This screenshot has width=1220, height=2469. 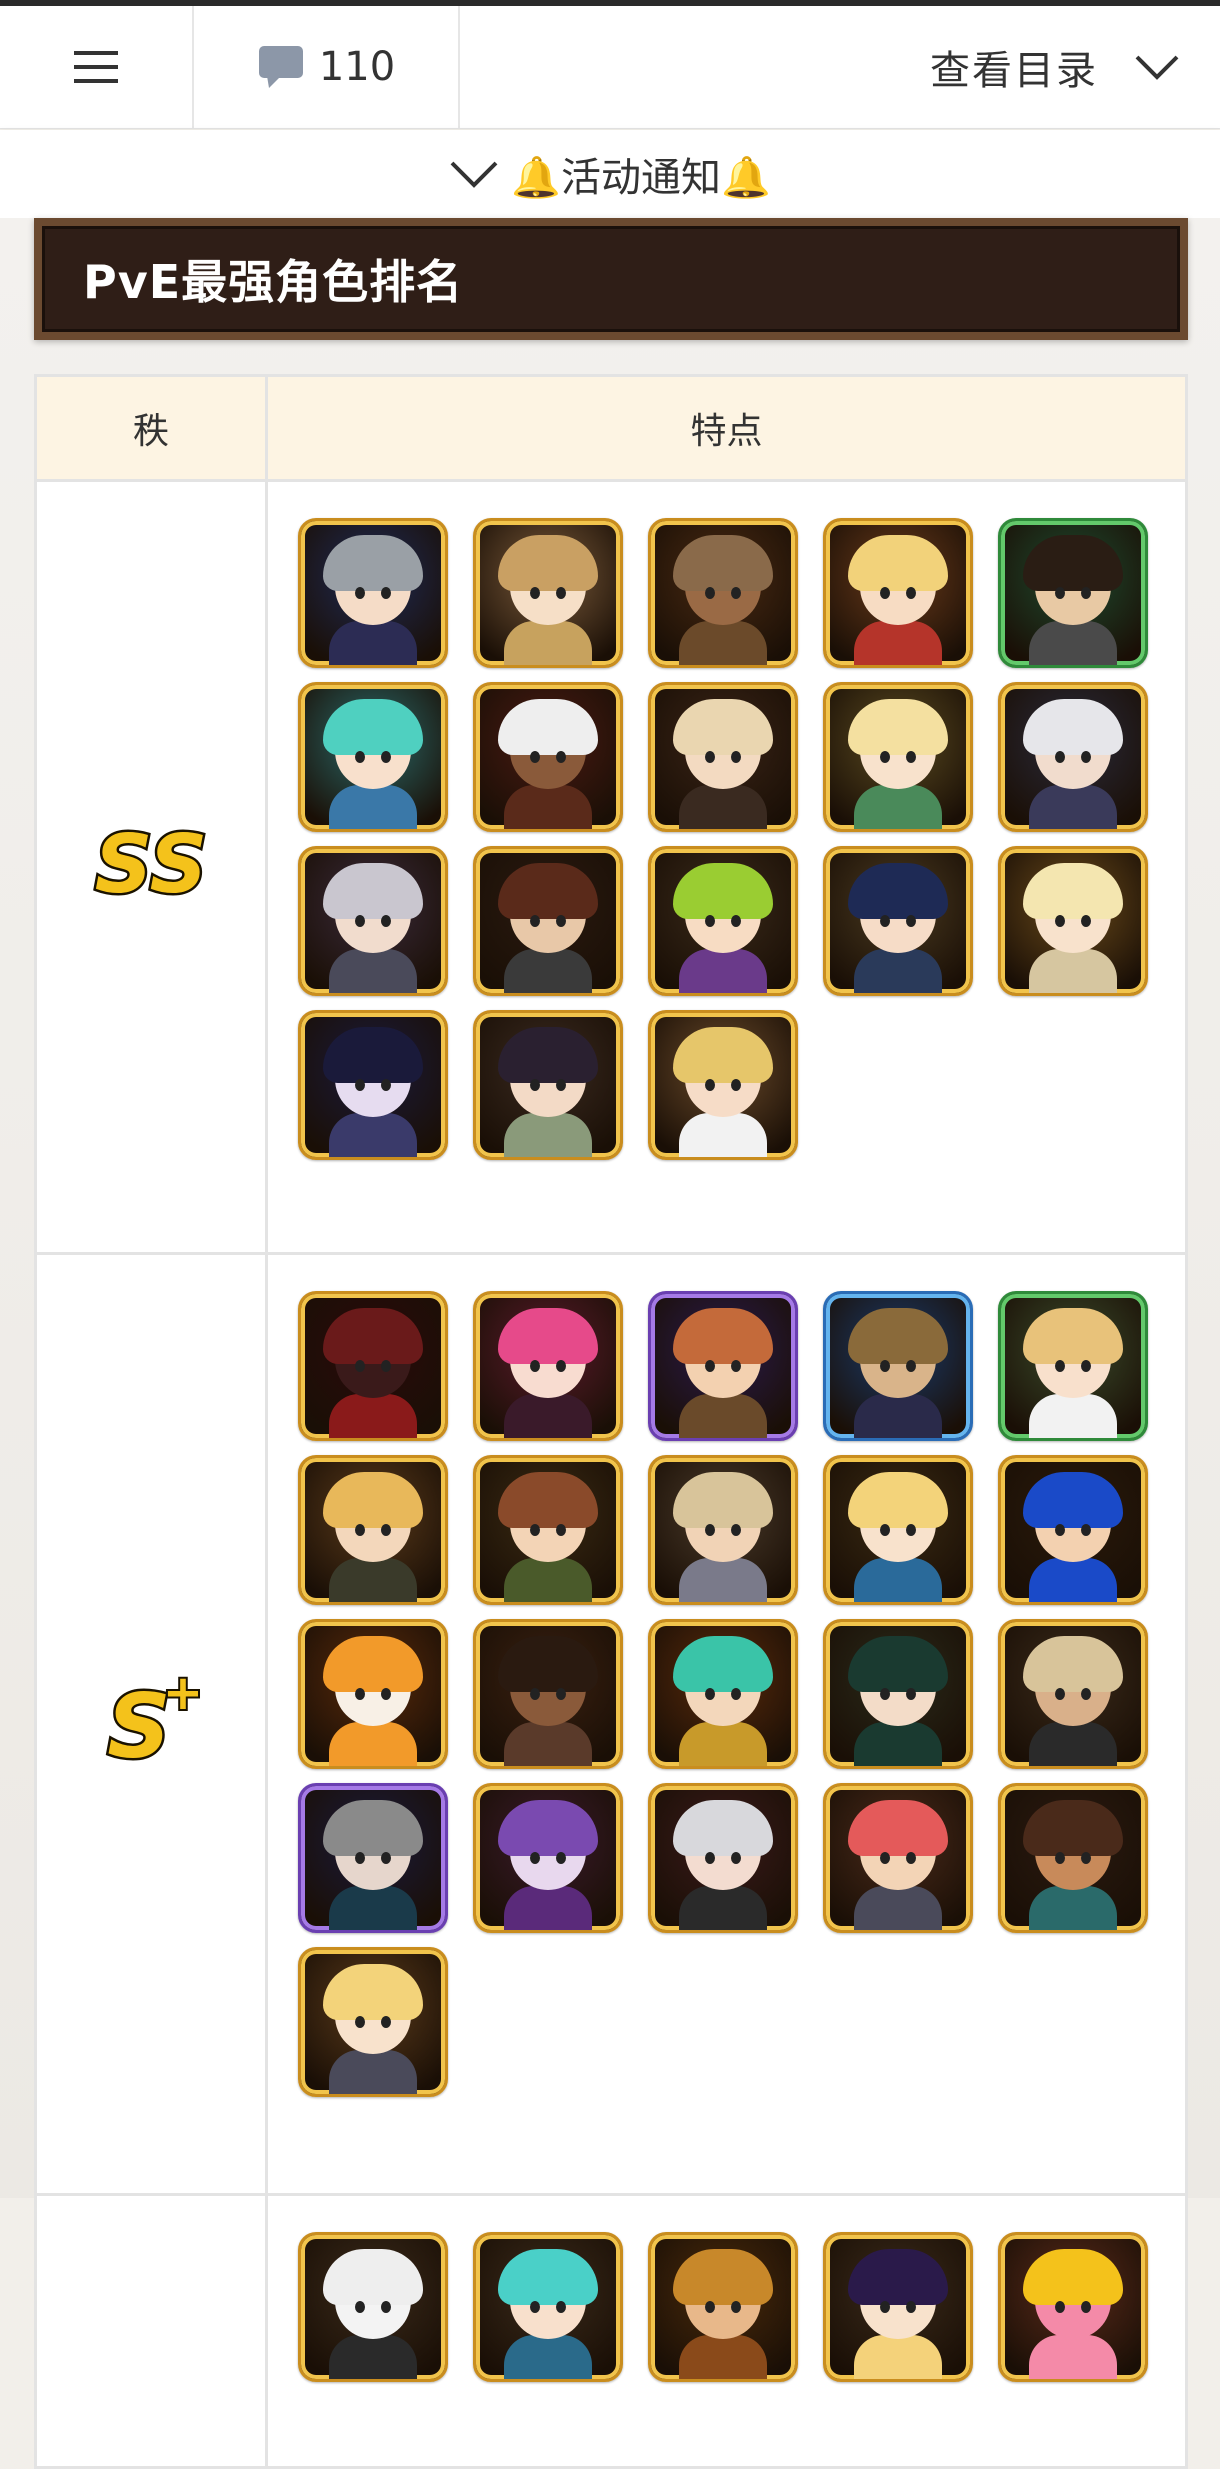 I want to click on tier-ss-badge: SS, so click(x=150, y=865).